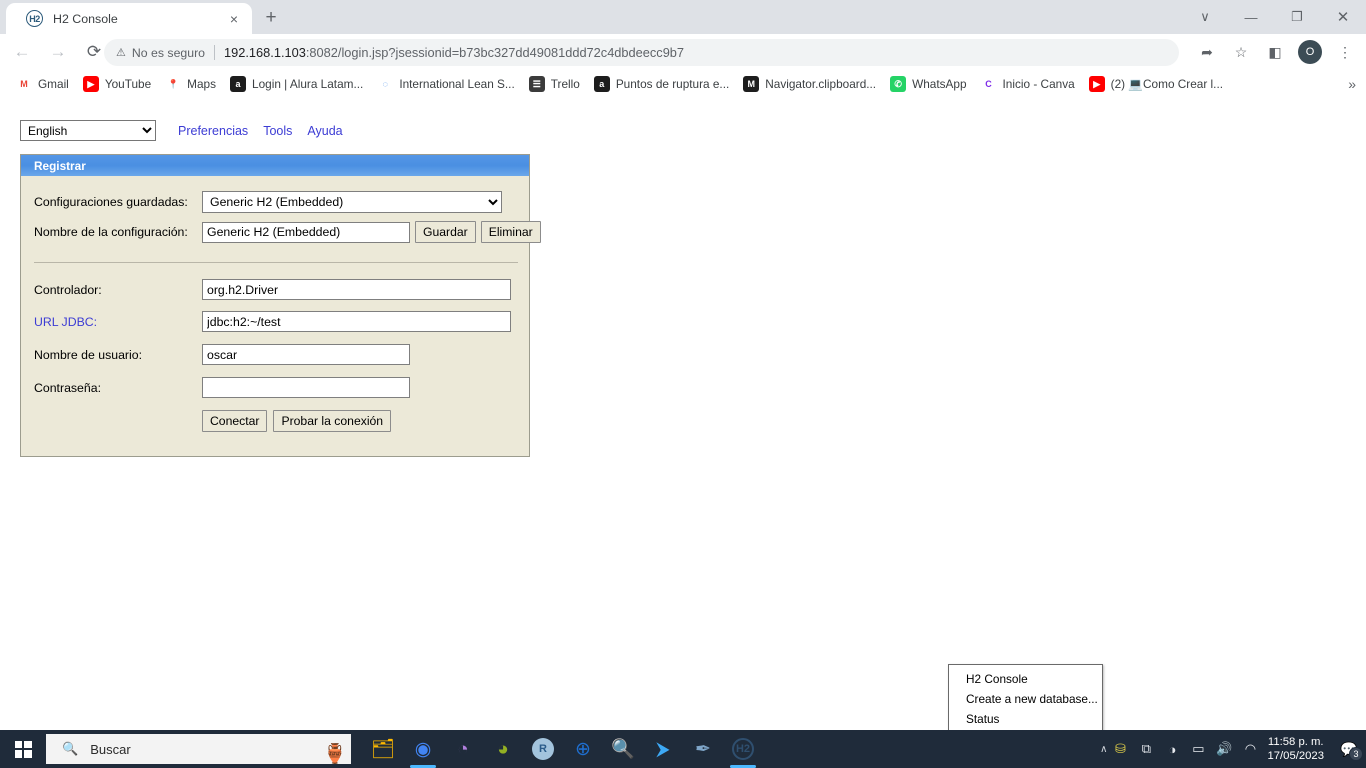  What do you see at coordinates (1297, 17) in the screenshot?
I see `maximize-button: ❐` at bounding box center [1297, 17].